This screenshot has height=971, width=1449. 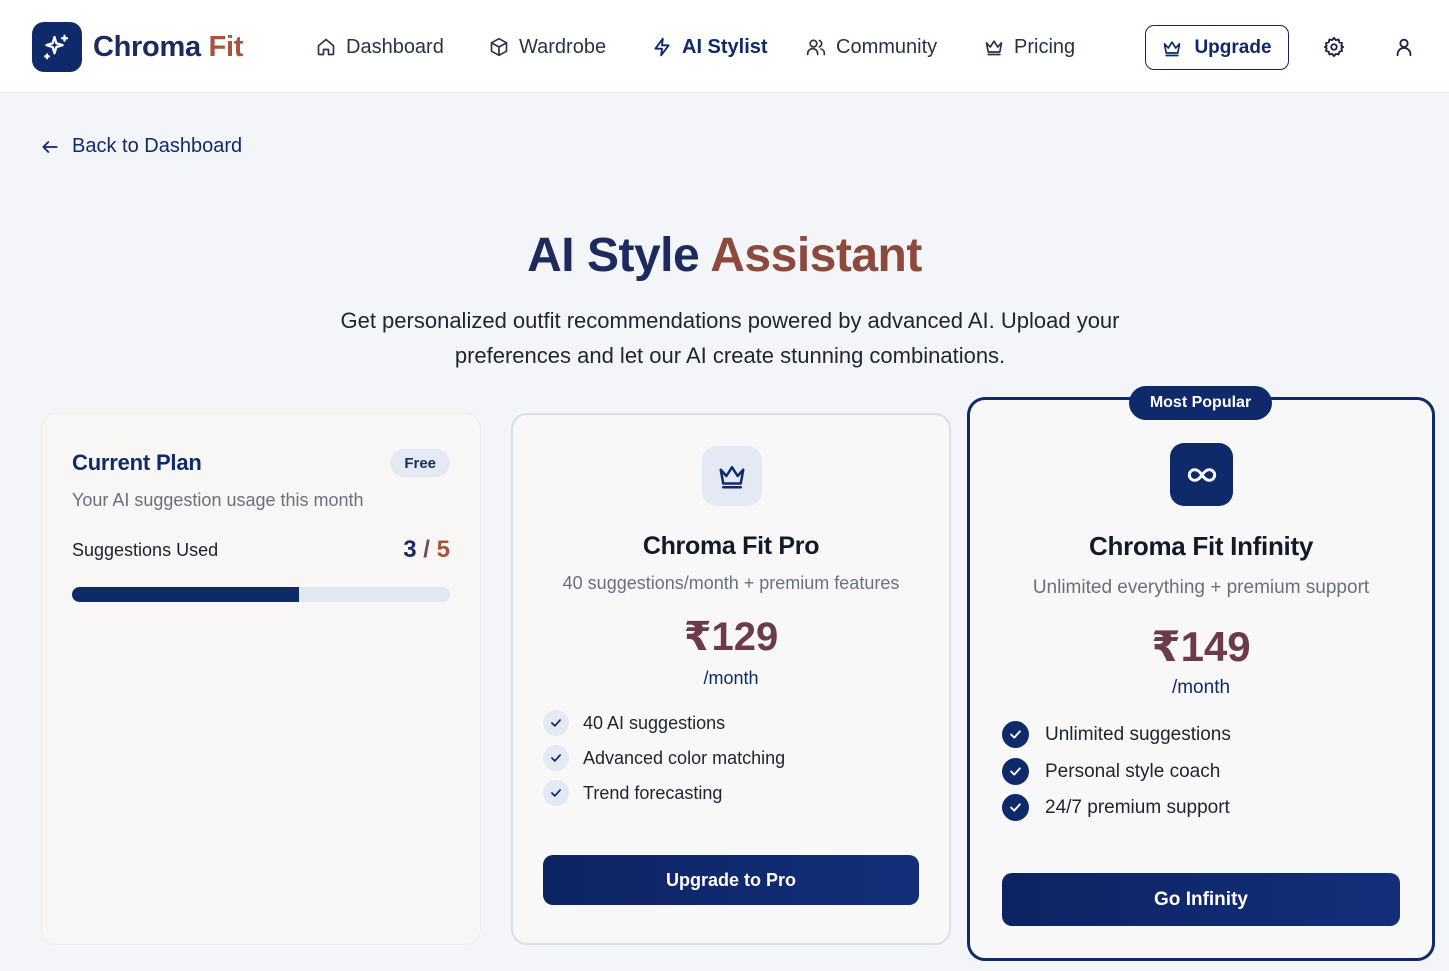 What do you see at coordinates (326, 47) in the screenshot?
I see `home-icon` at bounding box center [326, 47].